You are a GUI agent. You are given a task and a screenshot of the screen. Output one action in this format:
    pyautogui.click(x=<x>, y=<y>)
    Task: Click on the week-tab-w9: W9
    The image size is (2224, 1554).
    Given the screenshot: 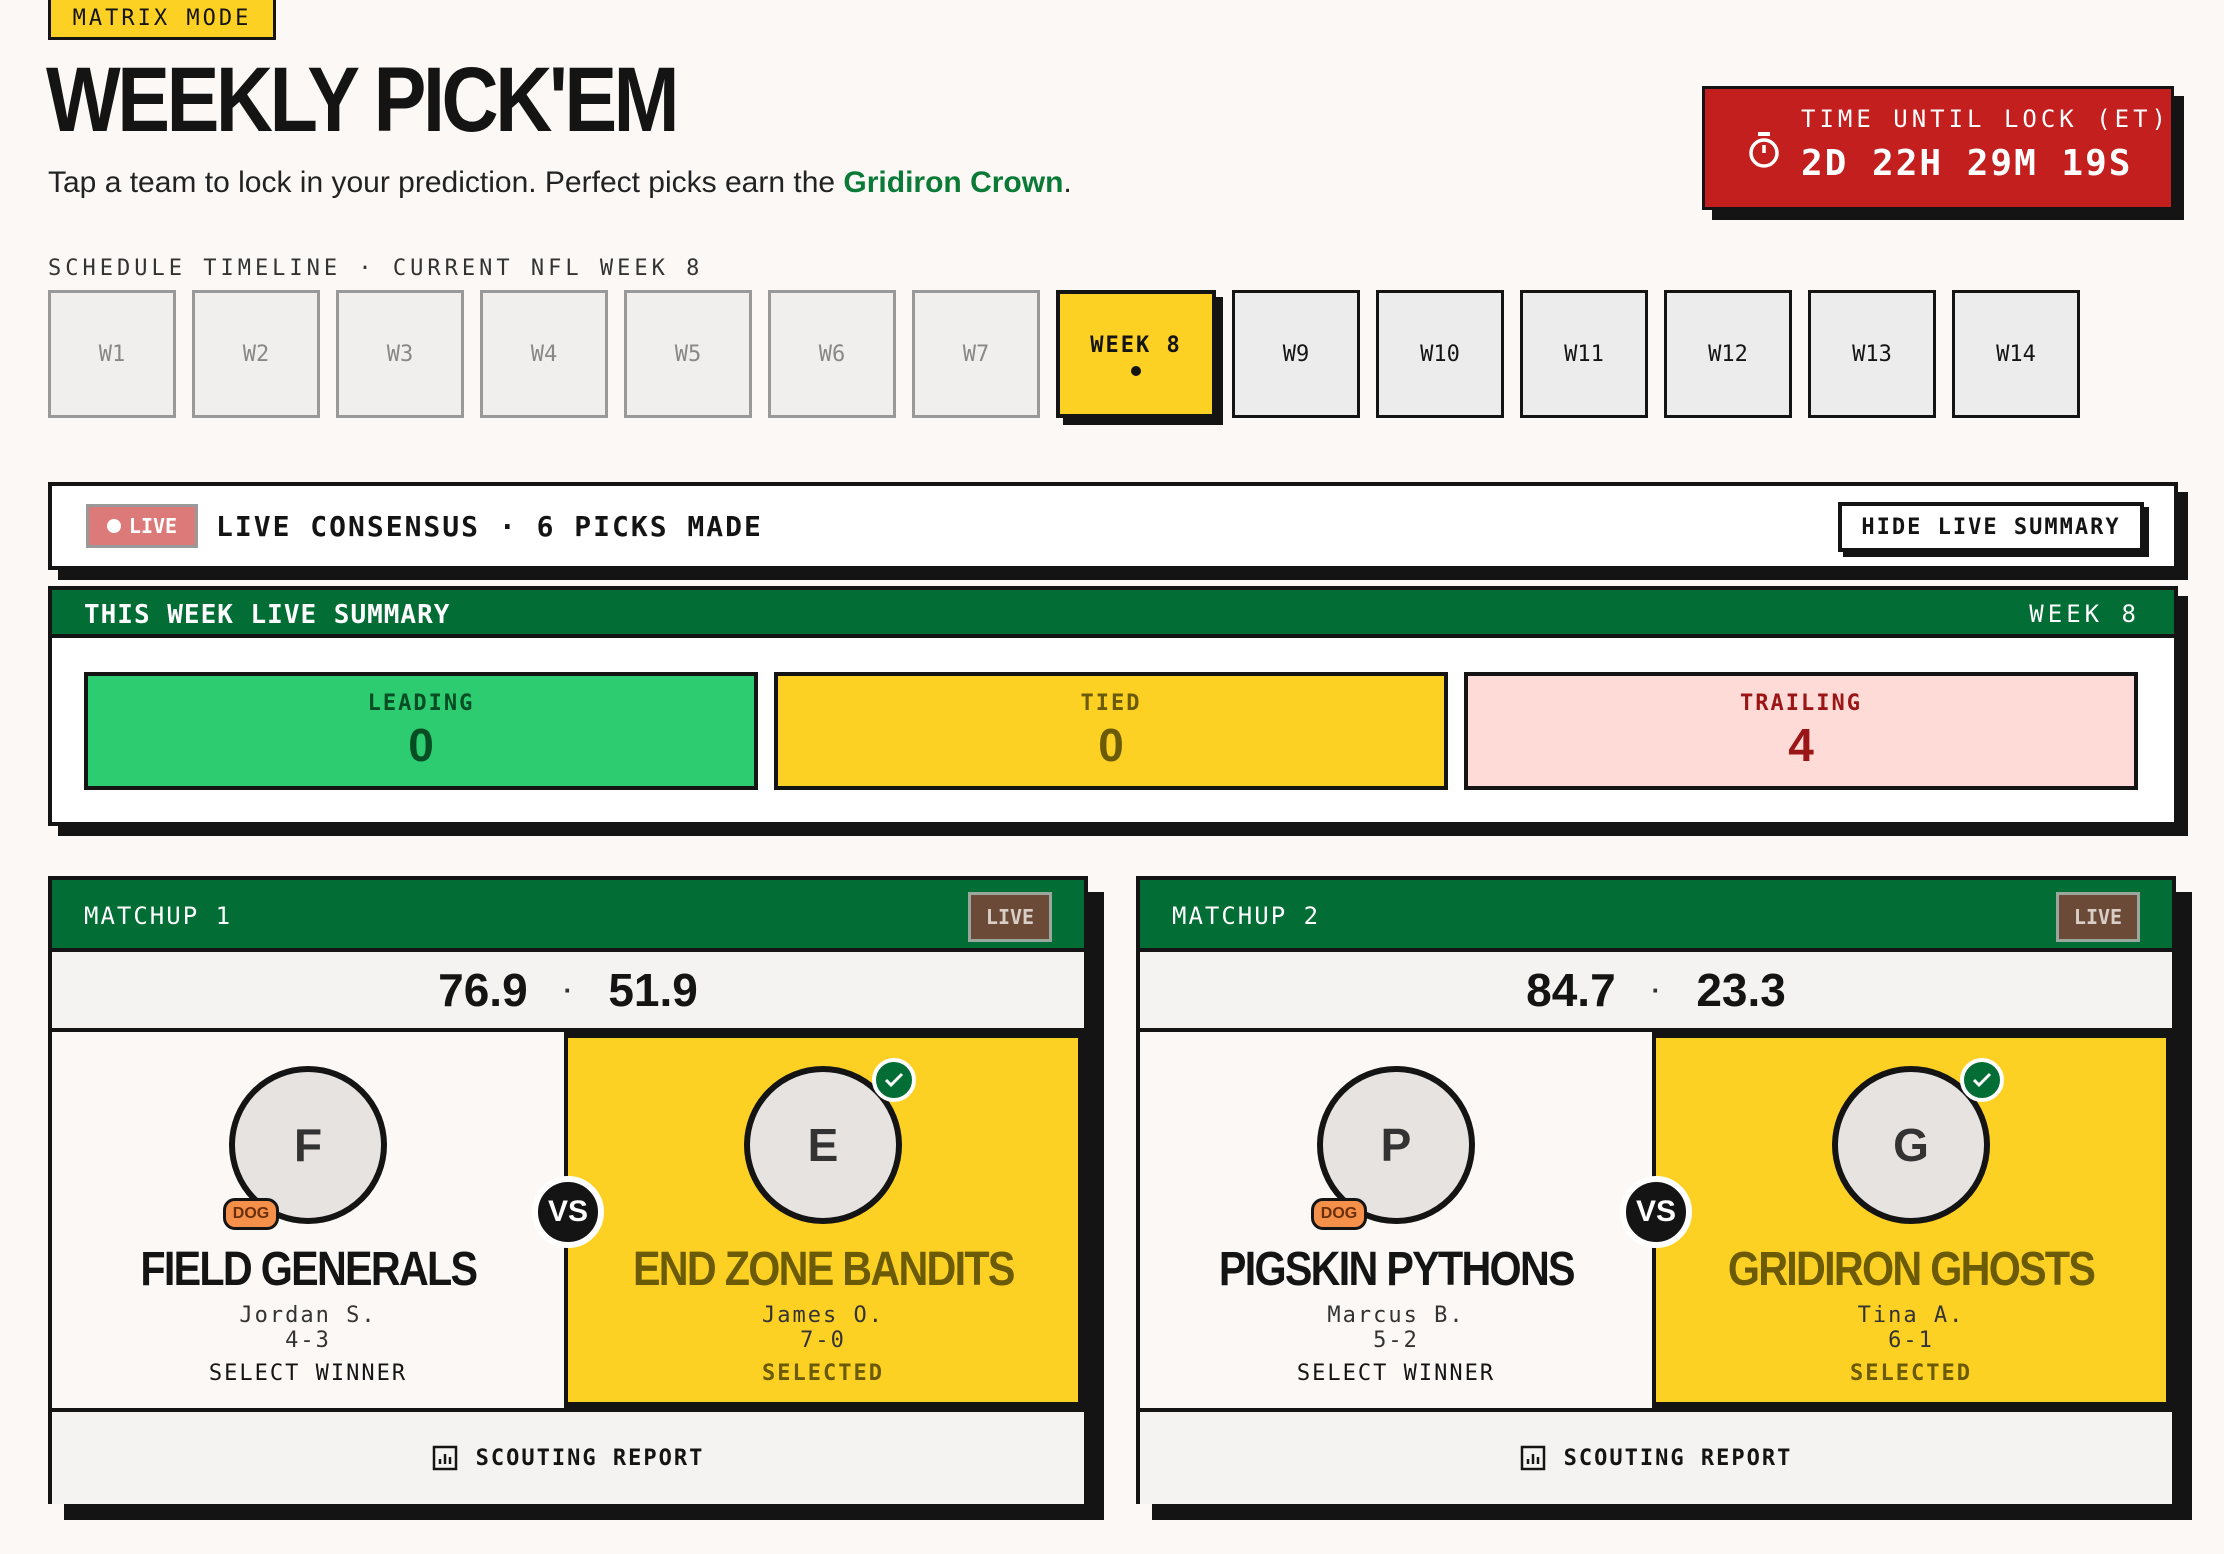 What is the action you would take?
    pyautogui.click(x=1296, y=354)
    